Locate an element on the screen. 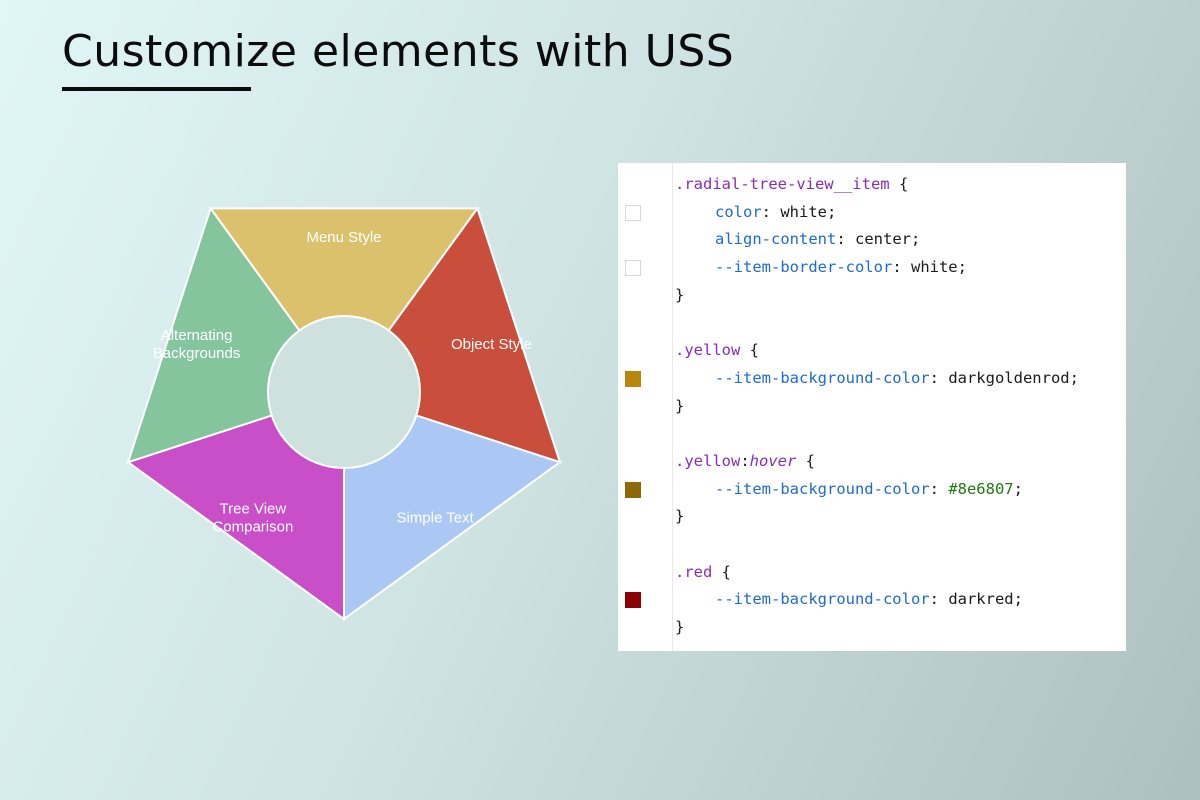 The height and width of the screenshot is (800, 1200). code-declaration-line: align-content: center; is located at coordinates (818, 239).